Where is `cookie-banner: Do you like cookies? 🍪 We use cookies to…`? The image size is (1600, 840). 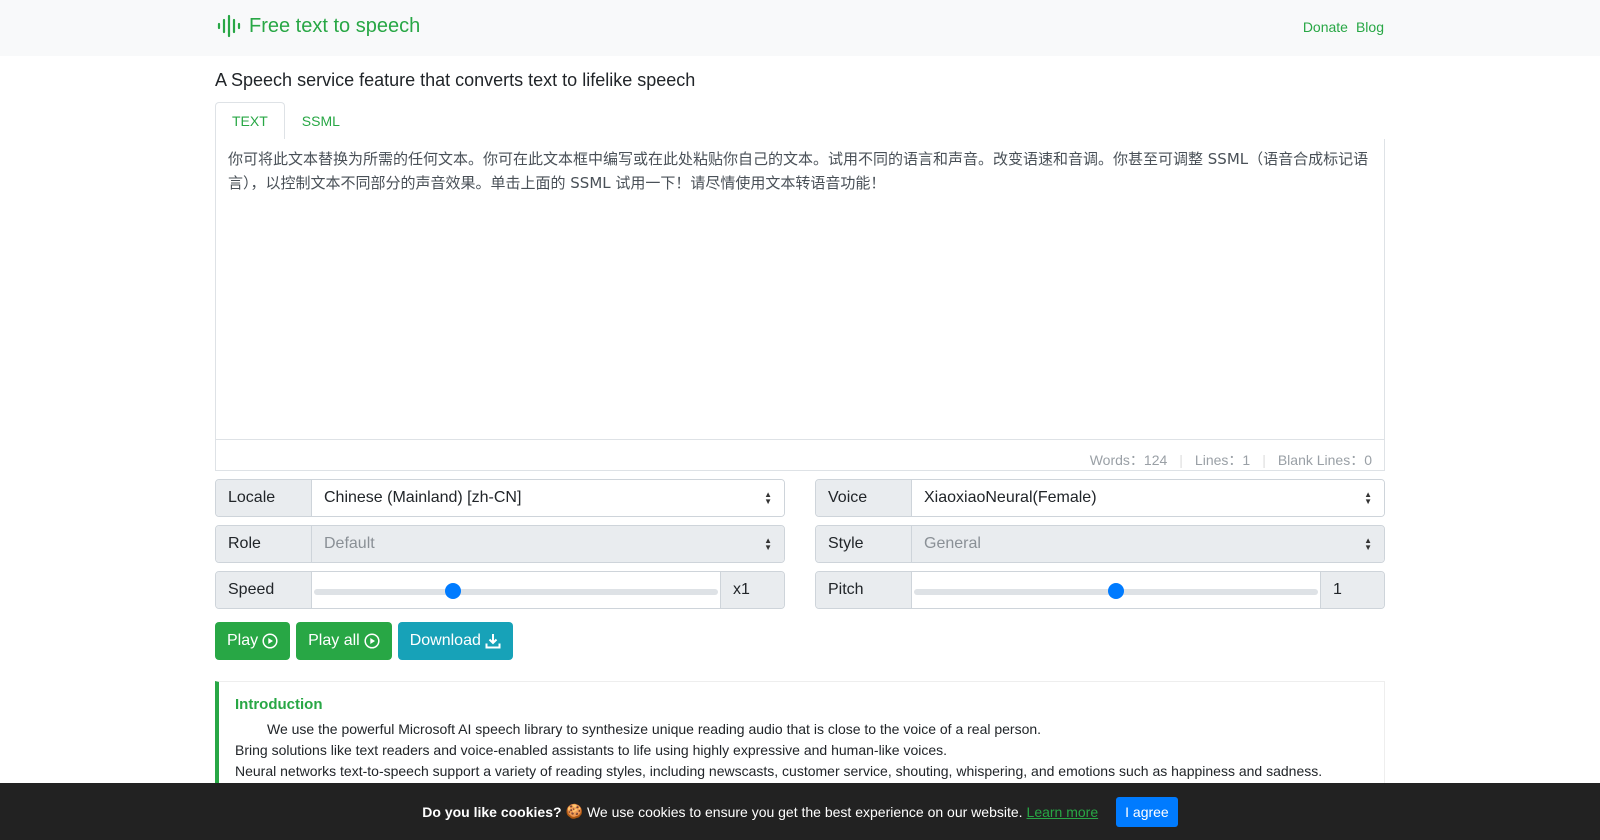
cookie-banner: Do you like cookies? 🍪 We use cookies to… is located at coordinates (800, 811).